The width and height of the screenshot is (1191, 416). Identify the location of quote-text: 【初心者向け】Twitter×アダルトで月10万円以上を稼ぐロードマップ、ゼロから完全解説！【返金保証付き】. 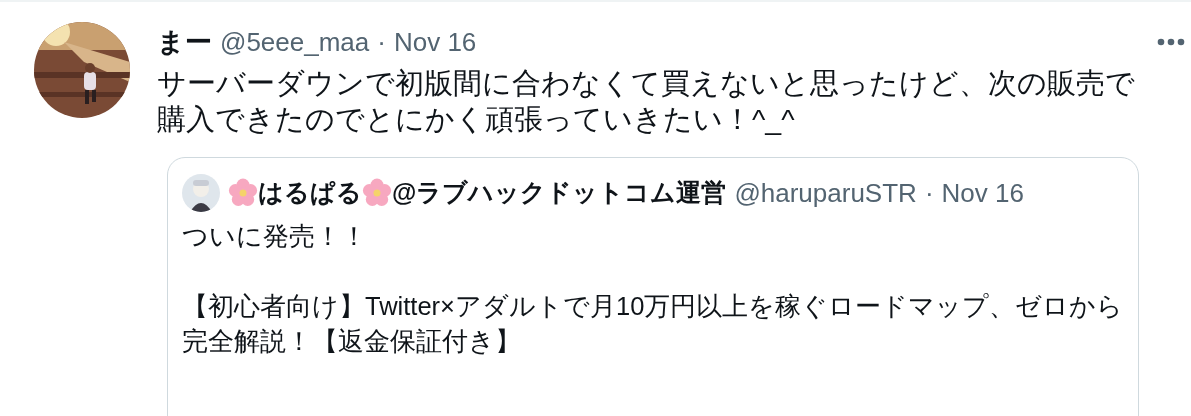
(653, 323).